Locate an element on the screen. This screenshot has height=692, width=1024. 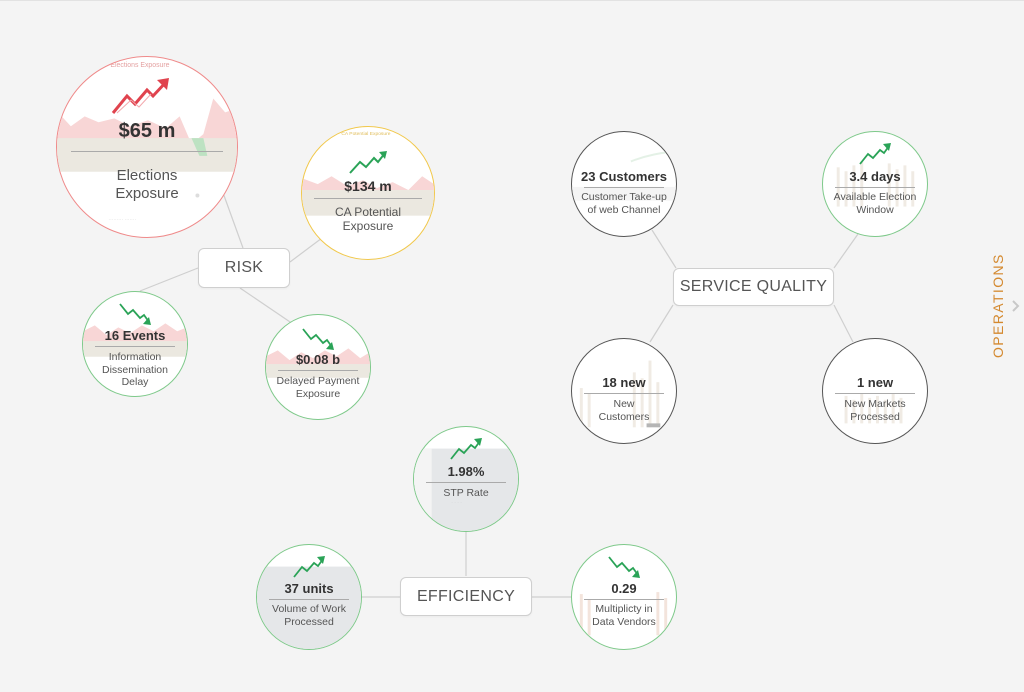
kpi-value: 18 new is located at coordinates (624, 382).